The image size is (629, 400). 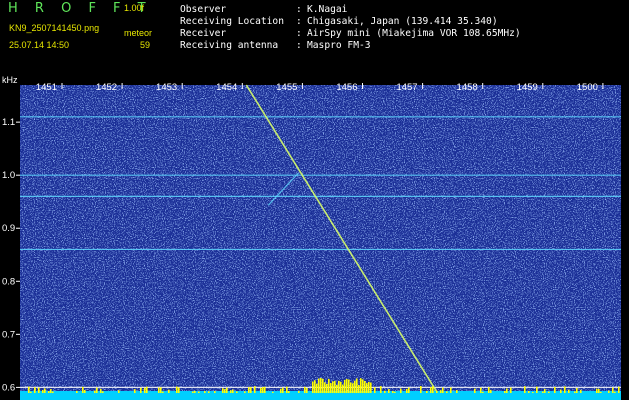 What do you see at coordinates (10, 80) in the screenshot?
I see `y-axis-label: kHz` at bounding box center [10, 80].